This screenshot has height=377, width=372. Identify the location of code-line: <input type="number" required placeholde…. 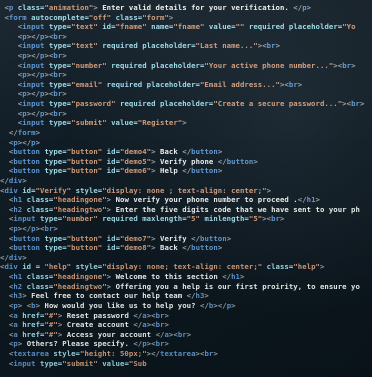
(186, 66).